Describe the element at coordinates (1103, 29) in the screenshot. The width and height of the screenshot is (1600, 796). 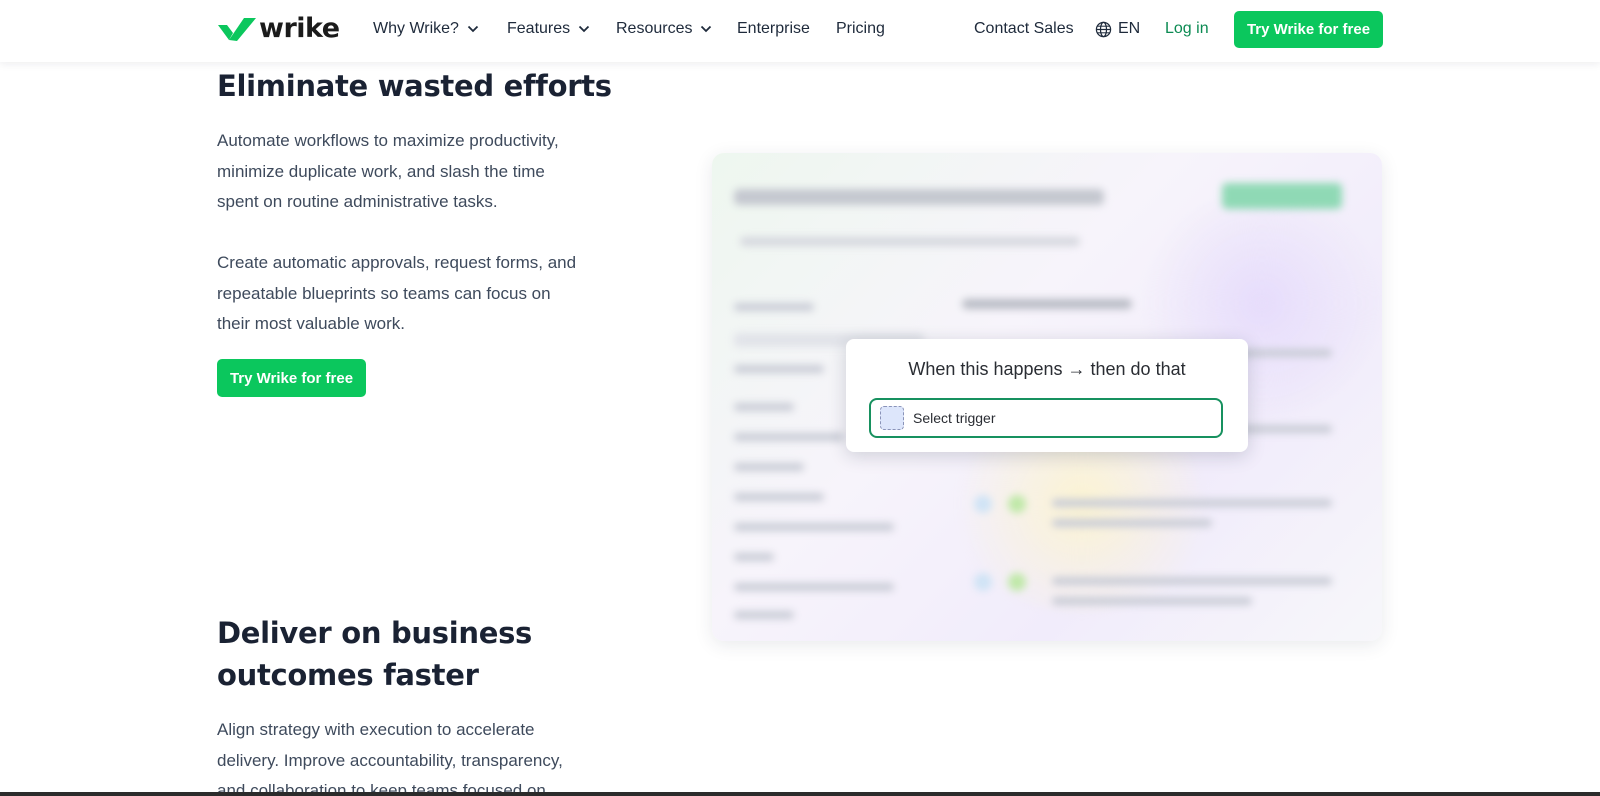
I see `globe-icon` at that location.